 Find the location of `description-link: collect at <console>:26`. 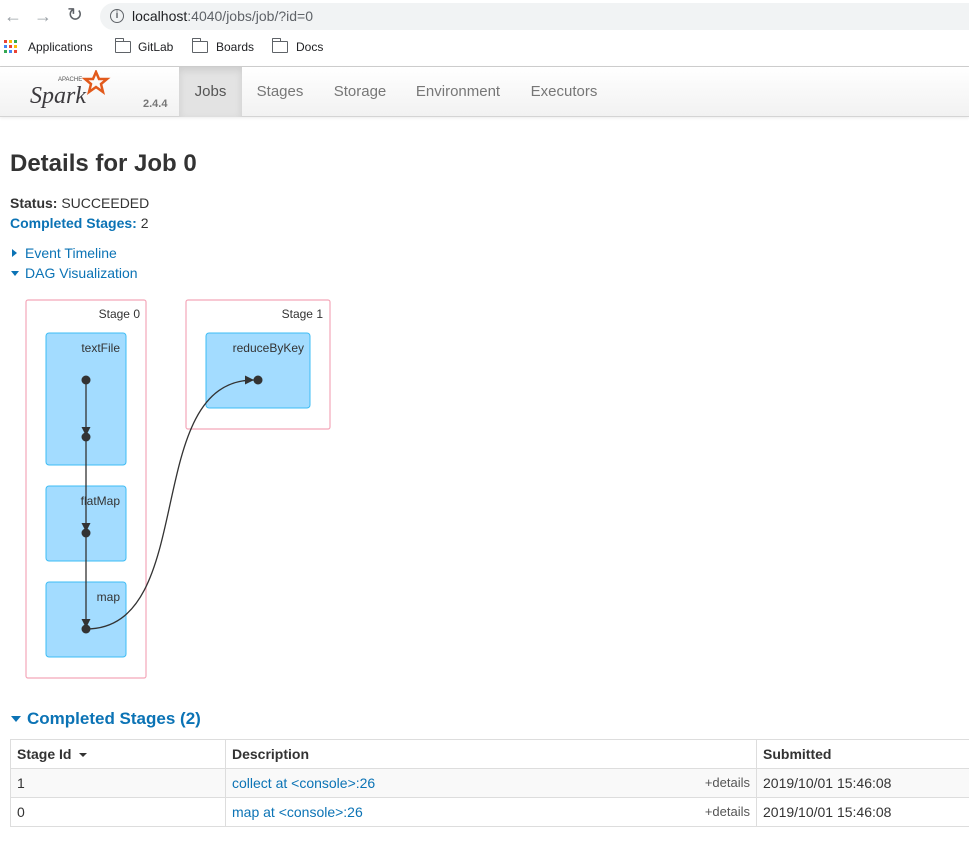

description-link: collect at <console>:26 is located at coordinates (303, 783).